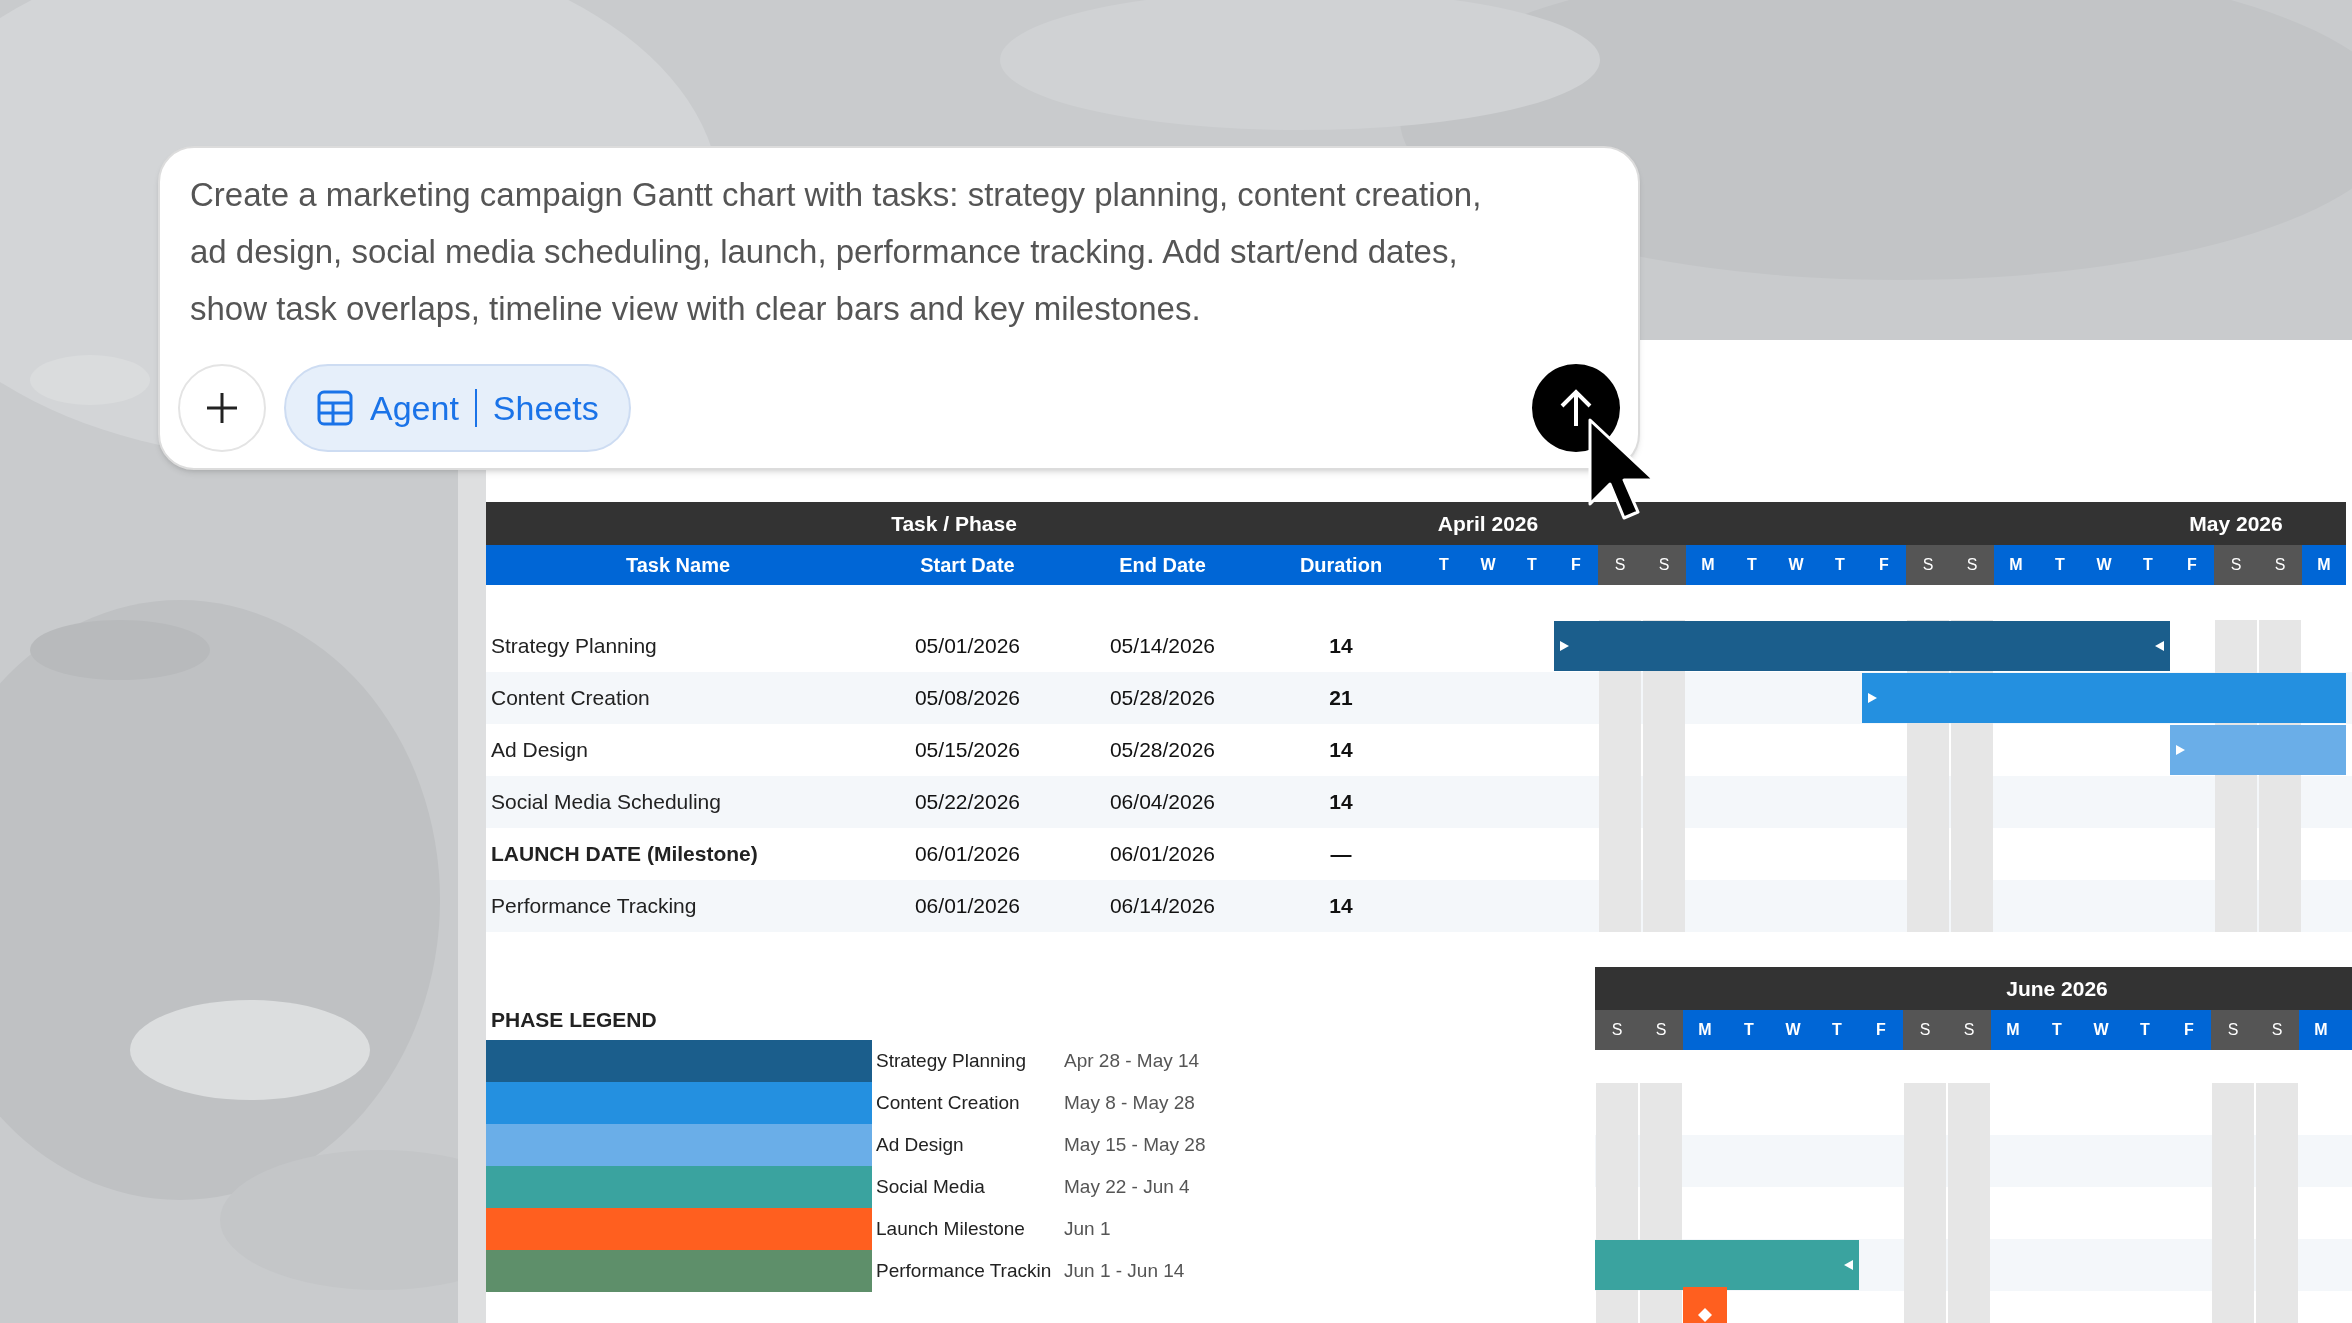 The image size is (2352, 1323). What do you see at coordinates (1488, 523) in the screenshot?
I see `month-label: April 2026` at bounding box center [1488, 523].